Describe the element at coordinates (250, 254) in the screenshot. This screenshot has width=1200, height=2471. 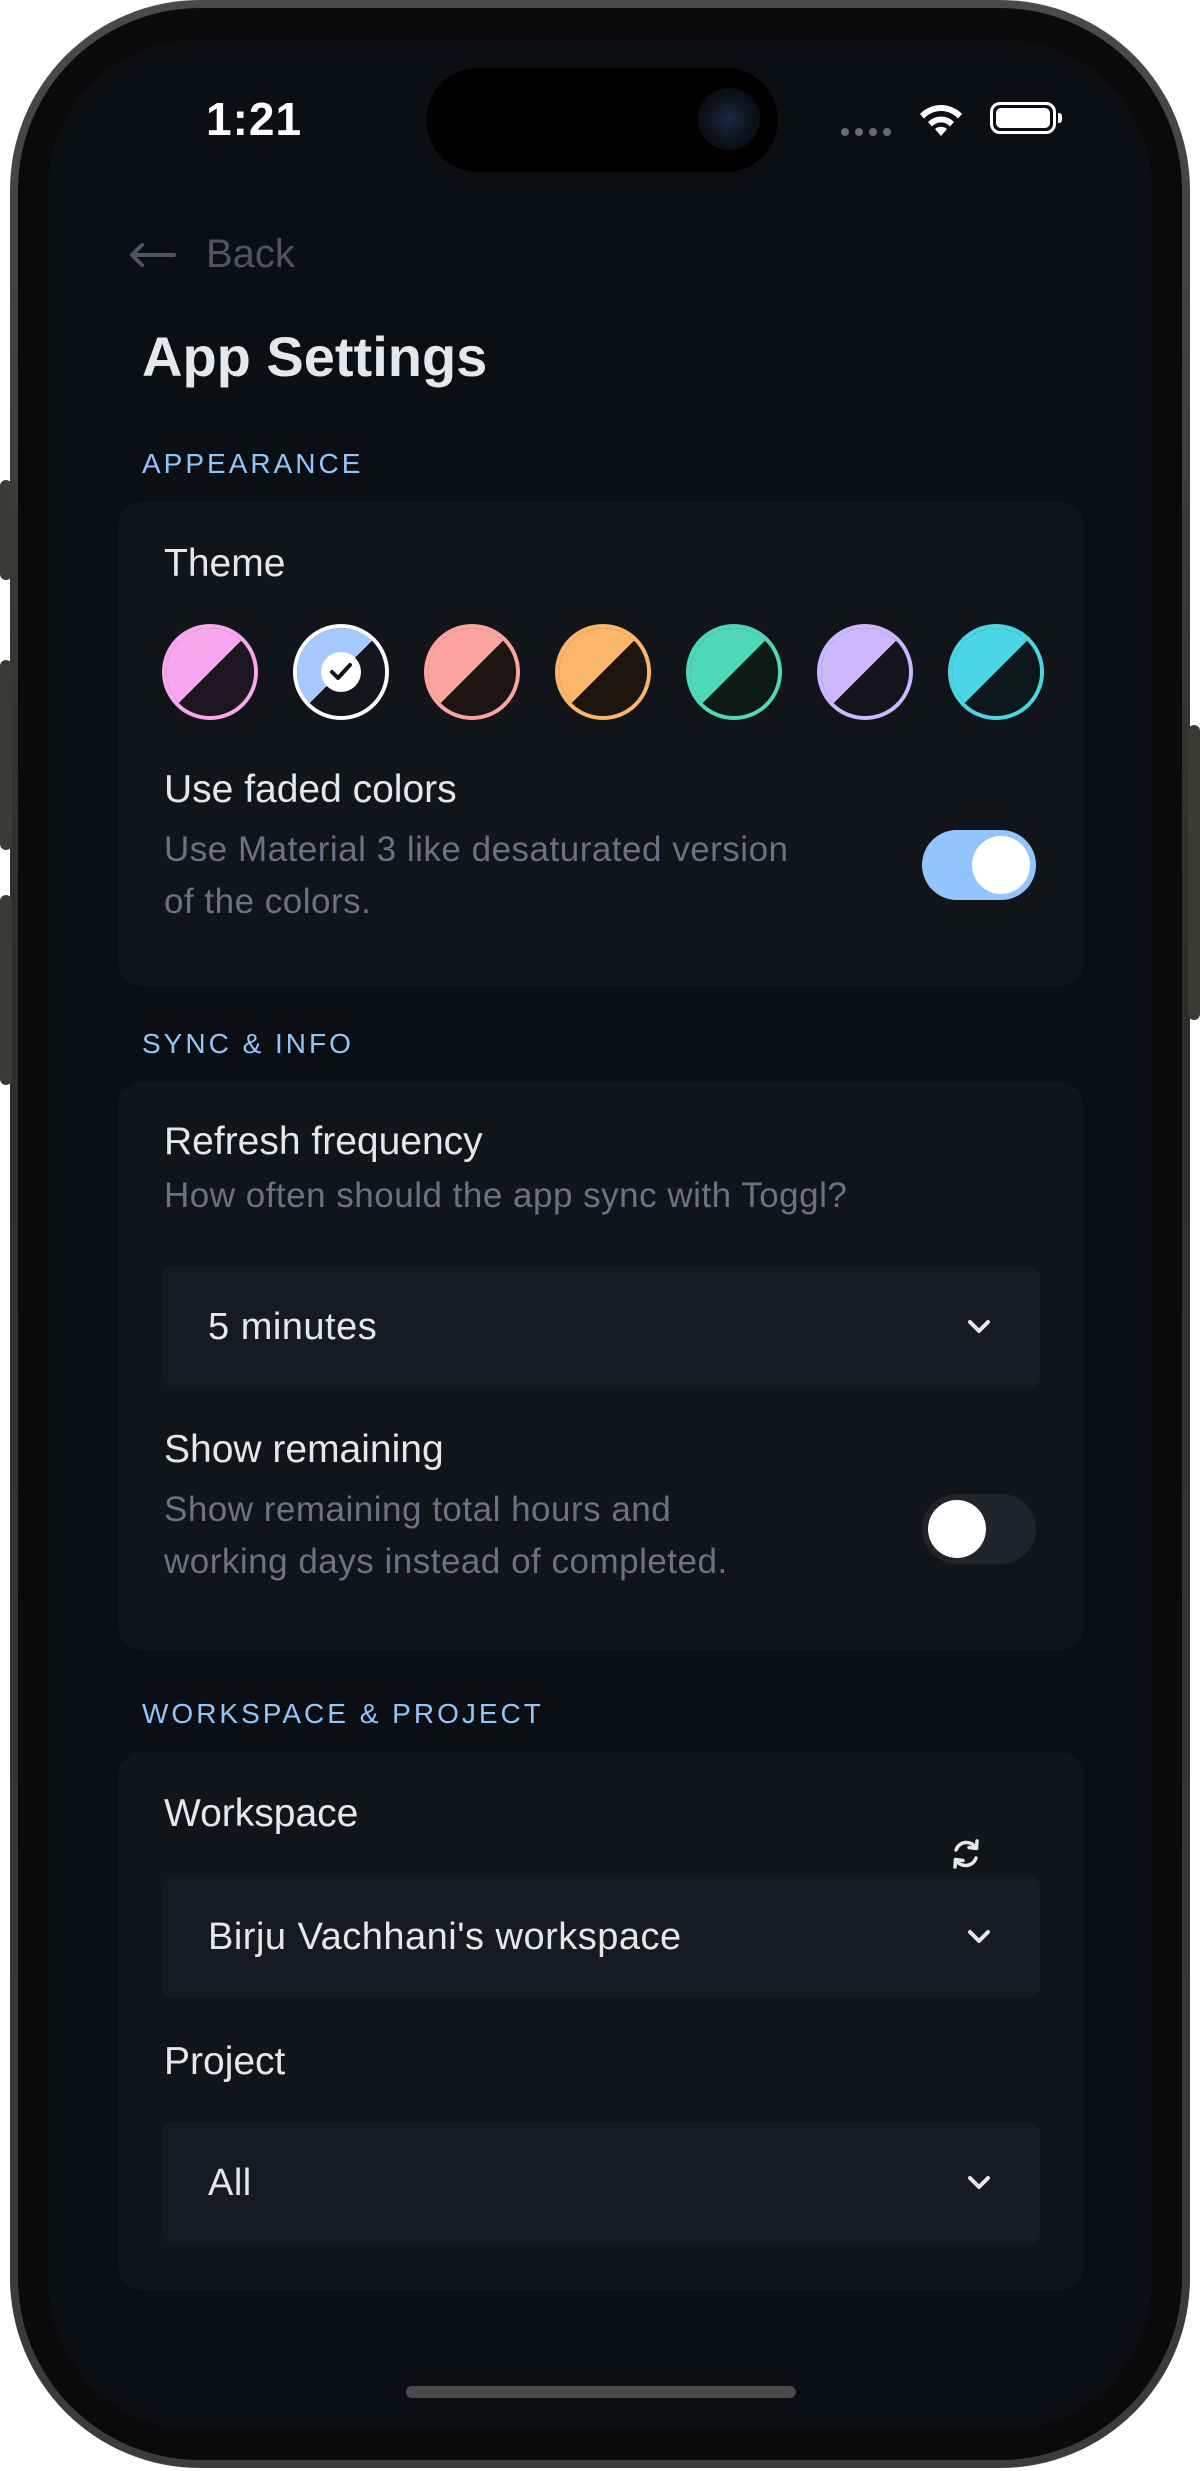
I see `back-label: Back` at that location.